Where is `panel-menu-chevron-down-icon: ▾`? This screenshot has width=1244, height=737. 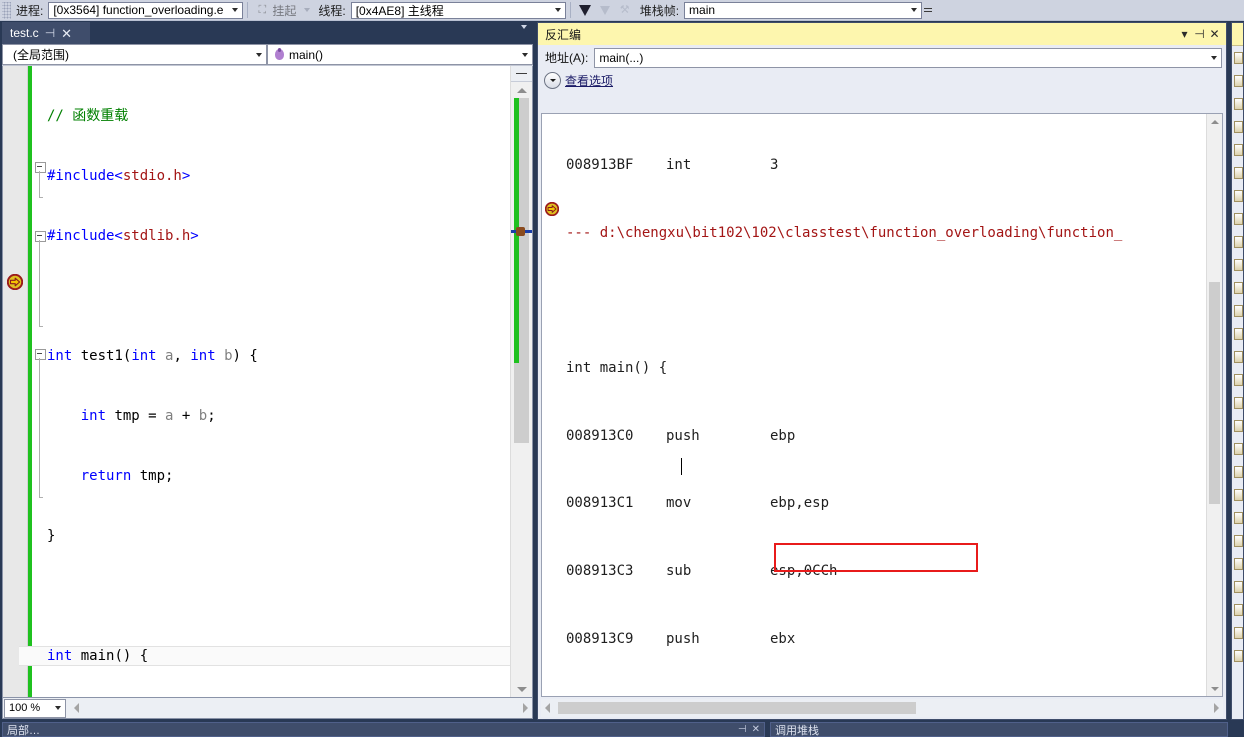
panel-menu-chevron-down-icon: ▾ is located at coordinates (1184, 34).